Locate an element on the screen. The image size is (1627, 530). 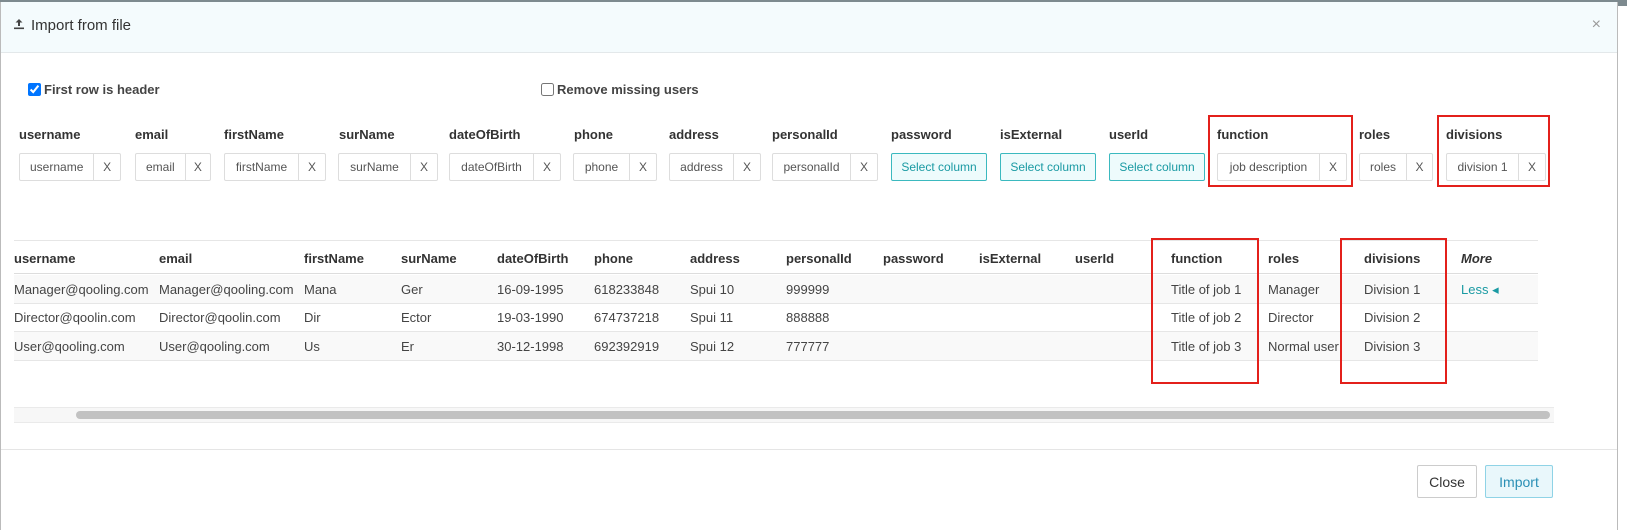
select-column-button-password: Select column is located at coordinates (939, 167).